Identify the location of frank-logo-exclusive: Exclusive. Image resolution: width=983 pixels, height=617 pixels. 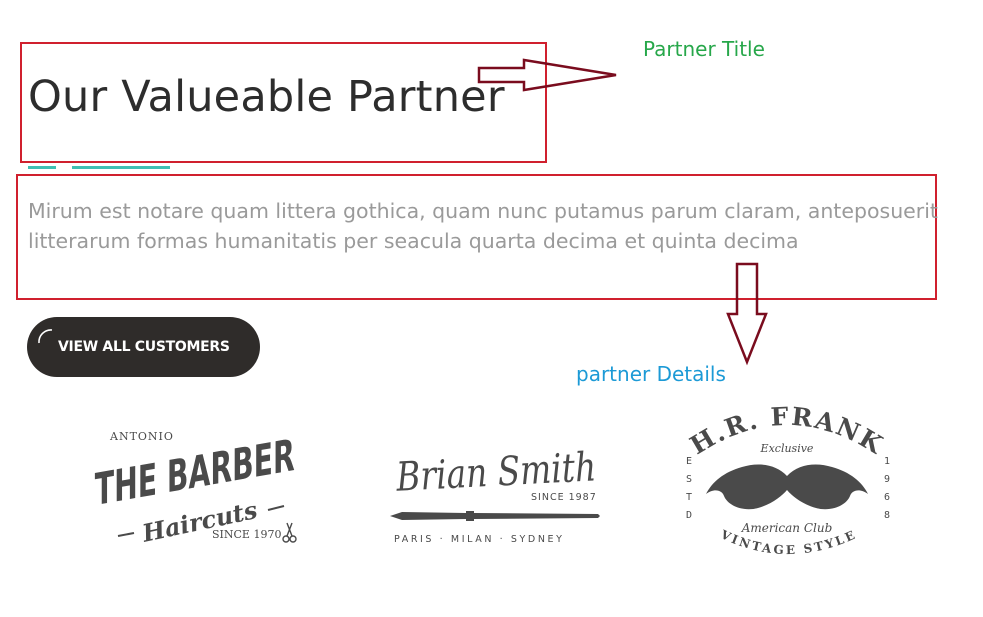
(787, 448).